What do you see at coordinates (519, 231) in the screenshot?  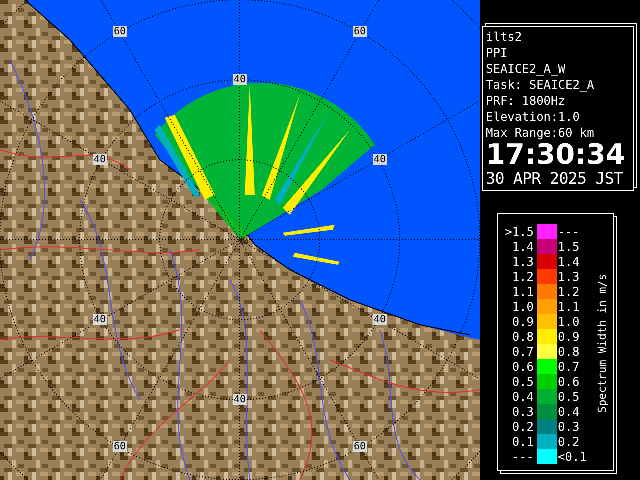 I see `legend-label: >1.5` at bounding box center [519, 231].